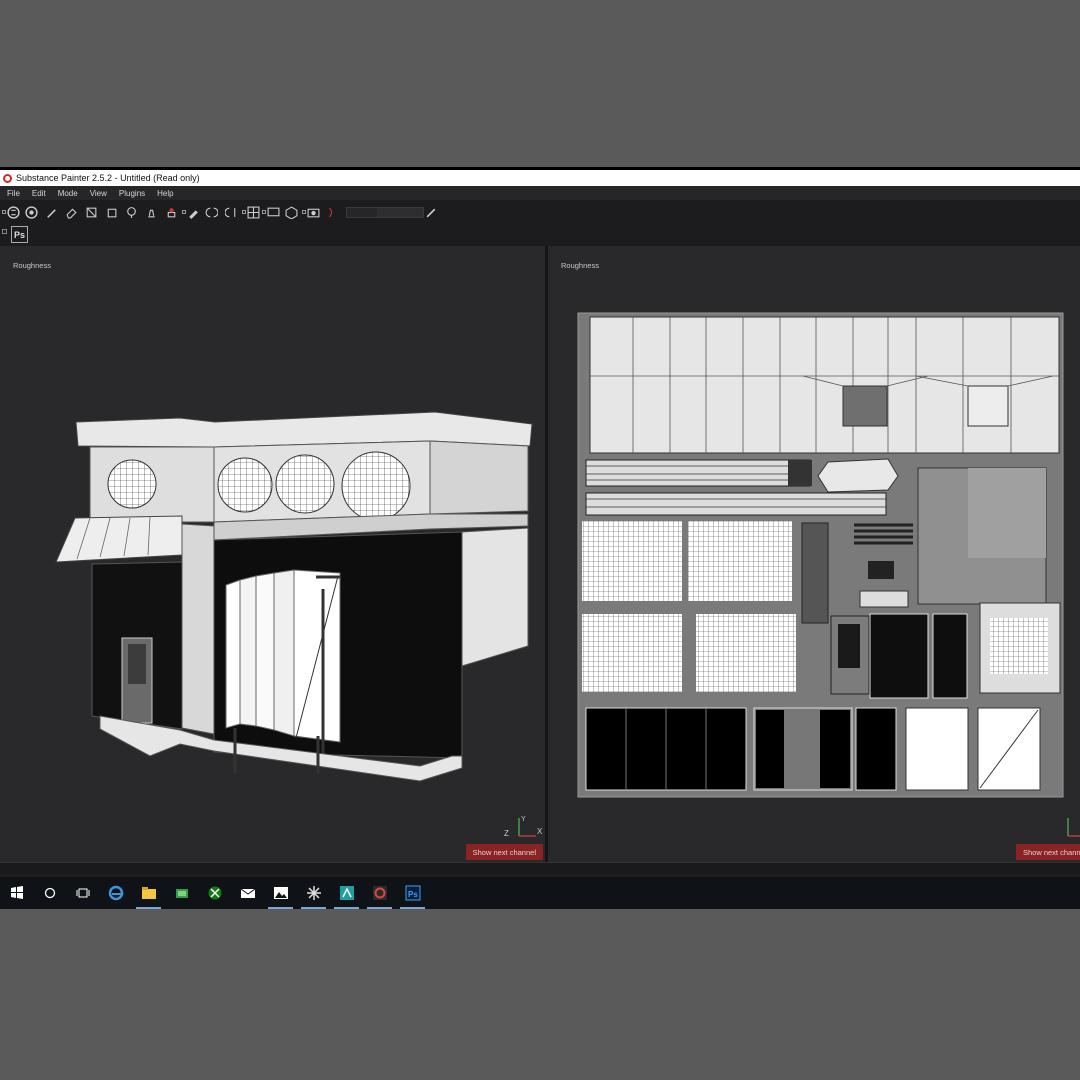  I want to click on menu-help: Help, so click(165, 193).